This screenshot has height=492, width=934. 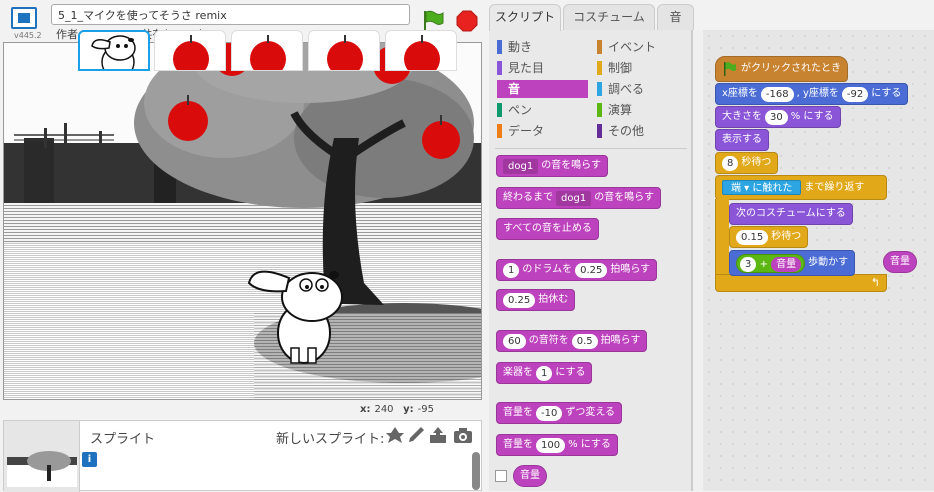 What do you see at coordinates (614, 68) in the screenshot?
I see `category-control: 制御` at bounding box center [614, 68].